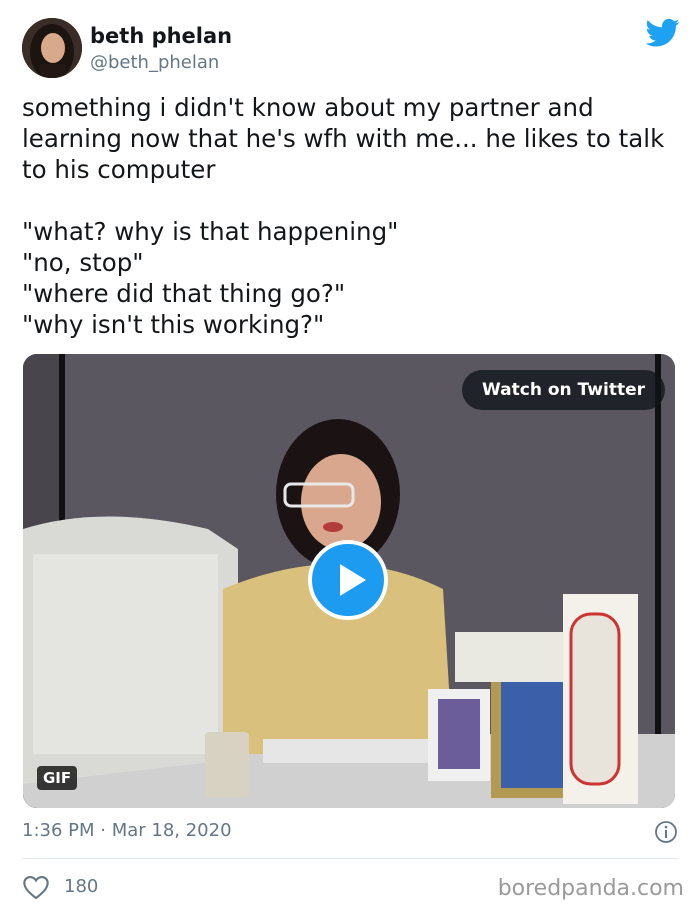 The image size is (700, 912). I want to click on watermark: boredpanda.com, so click(590, 888).